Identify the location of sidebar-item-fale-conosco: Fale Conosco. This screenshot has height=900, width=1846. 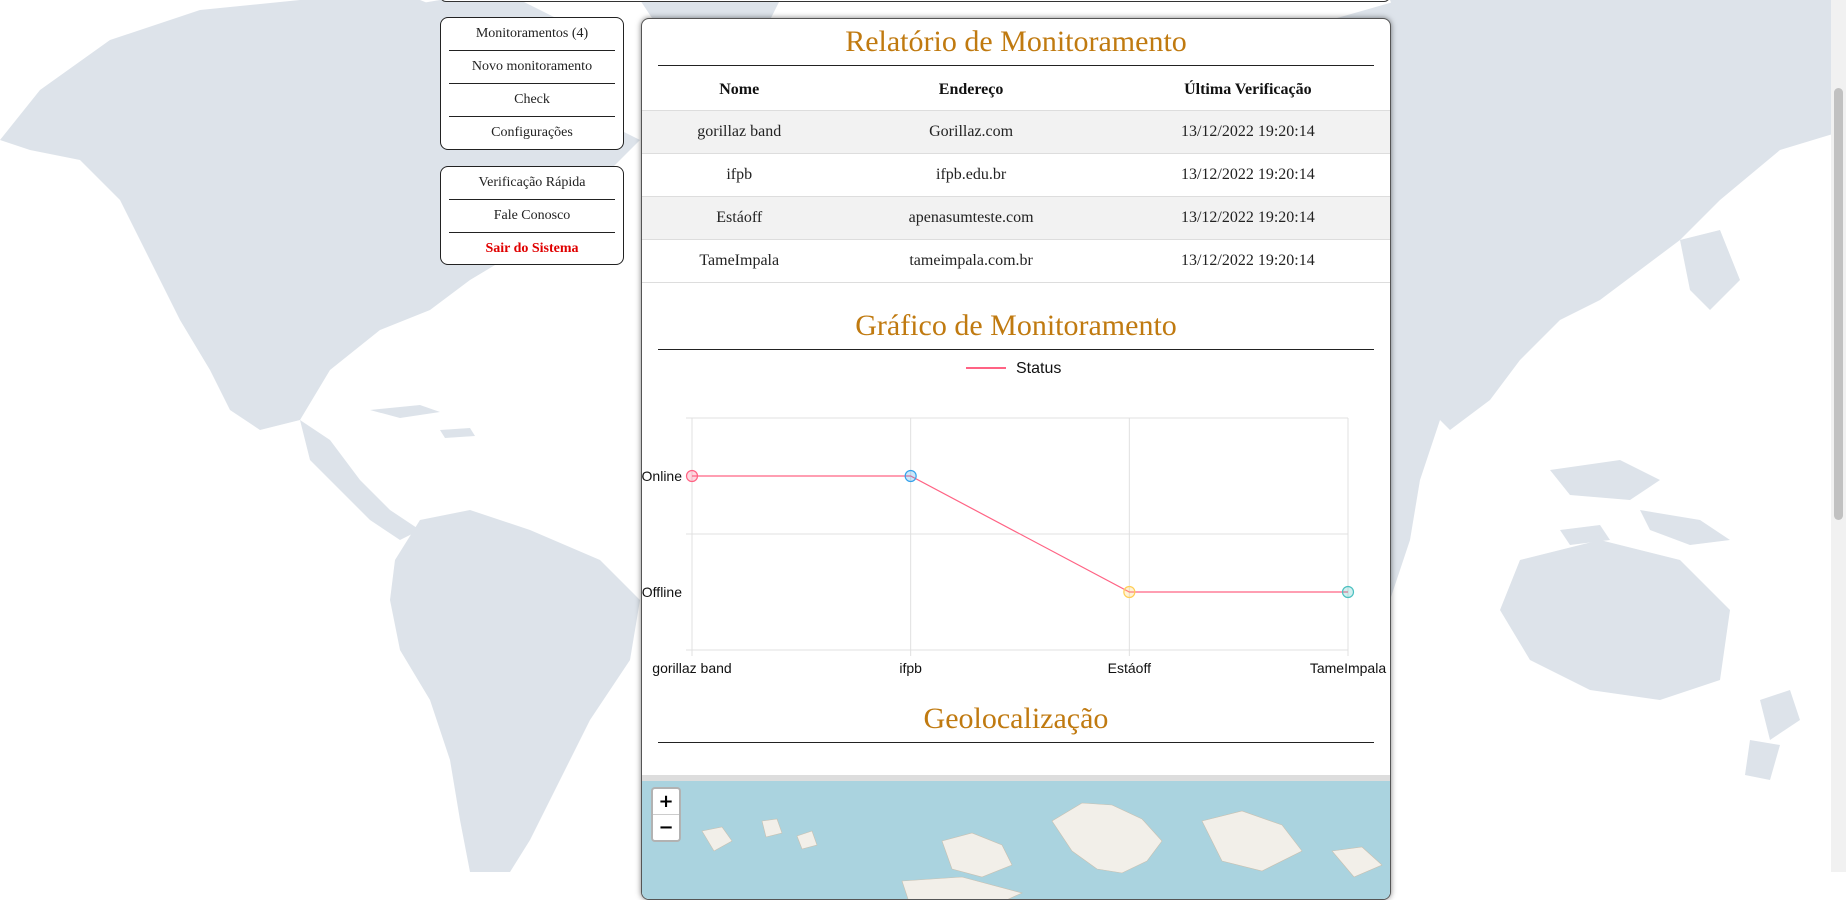
(532, 216).